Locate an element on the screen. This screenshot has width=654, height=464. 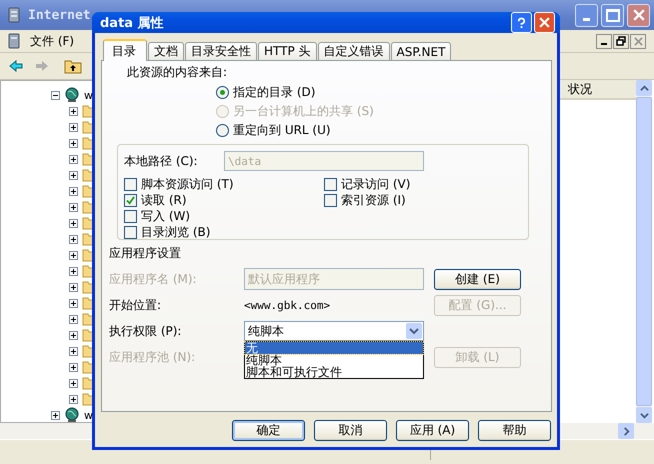
help-button is located at coordinates (521, 22).